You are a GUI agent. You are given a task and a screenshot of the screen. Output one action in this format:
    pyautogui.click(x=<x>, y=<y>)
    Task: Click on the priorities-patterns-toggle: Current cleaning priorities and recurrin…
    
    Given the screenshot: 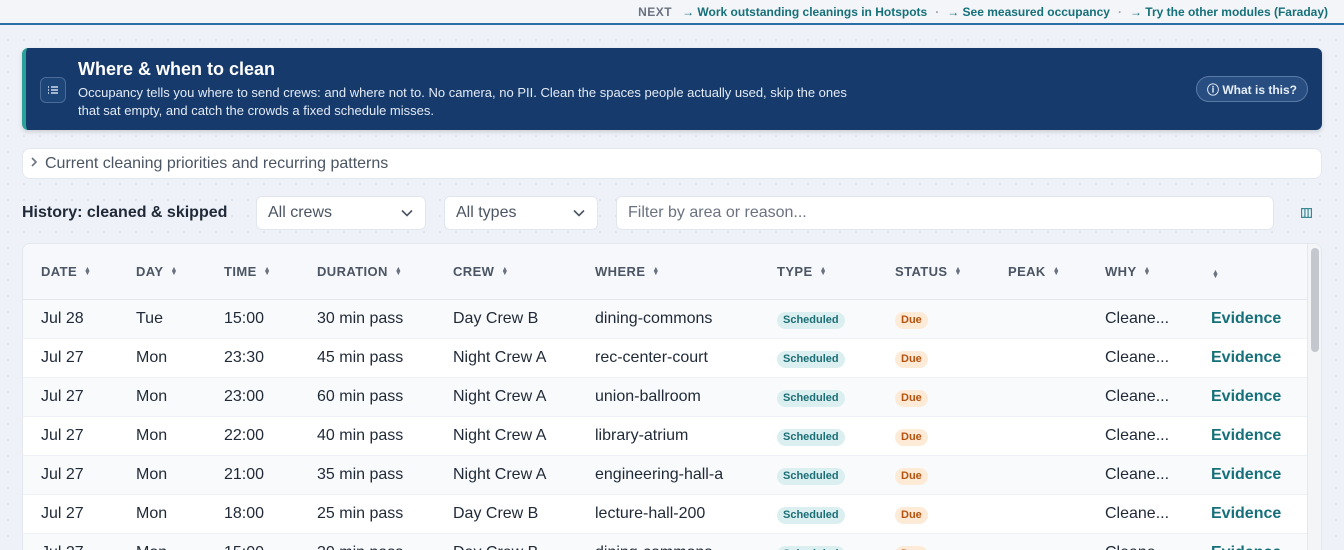 What is the action you would take?
    pyautogui.click(x=672, y=163)
    